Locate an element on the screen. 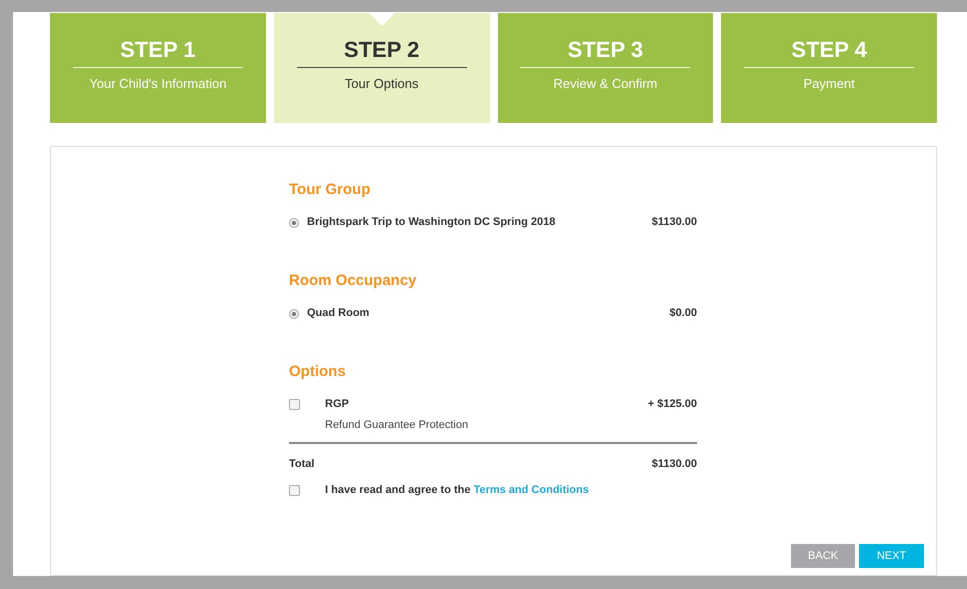 The height and width of the screenshot is (589, 967). option-label: Quad Room is located at coordinates (338, 313).